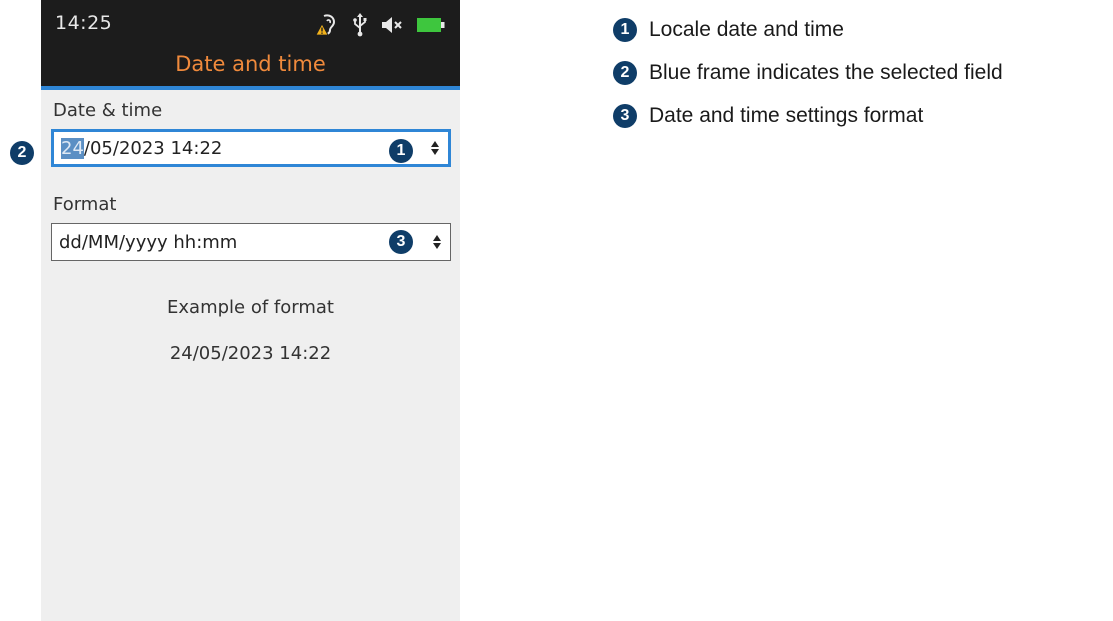 This screenshot has width=1113, height=621. What do you see at coordinates (401, 242) in the screenshot?
I see `callout-badge-3: 3` at bounding box center [401, 242].